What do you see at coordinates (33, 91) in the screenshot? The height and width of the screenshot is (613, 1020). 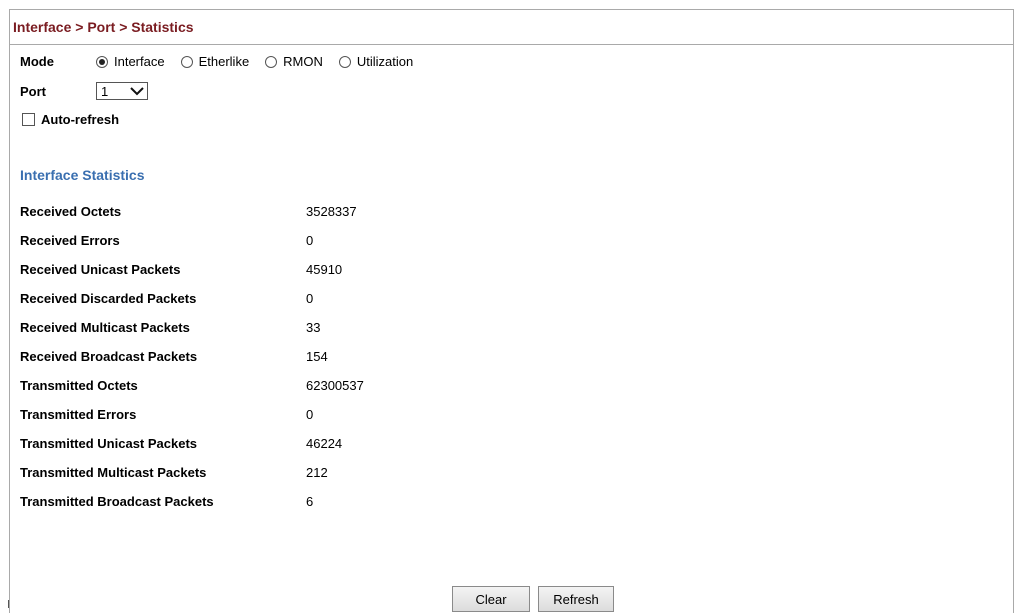 I see `port-label: Port` at bounding box center [33, 91].